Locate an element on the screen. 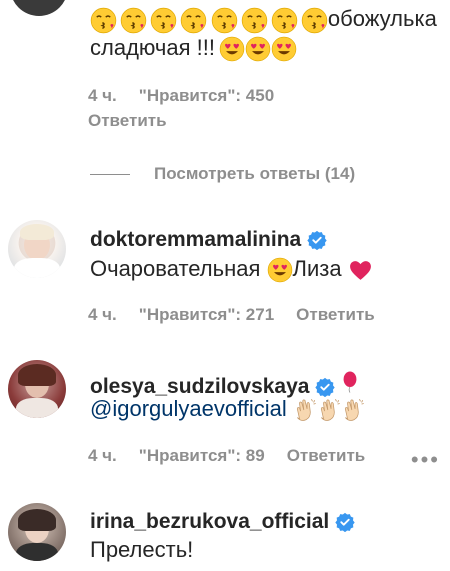  comment-text-suffix: обожулька is located at coordinates (382, 18).